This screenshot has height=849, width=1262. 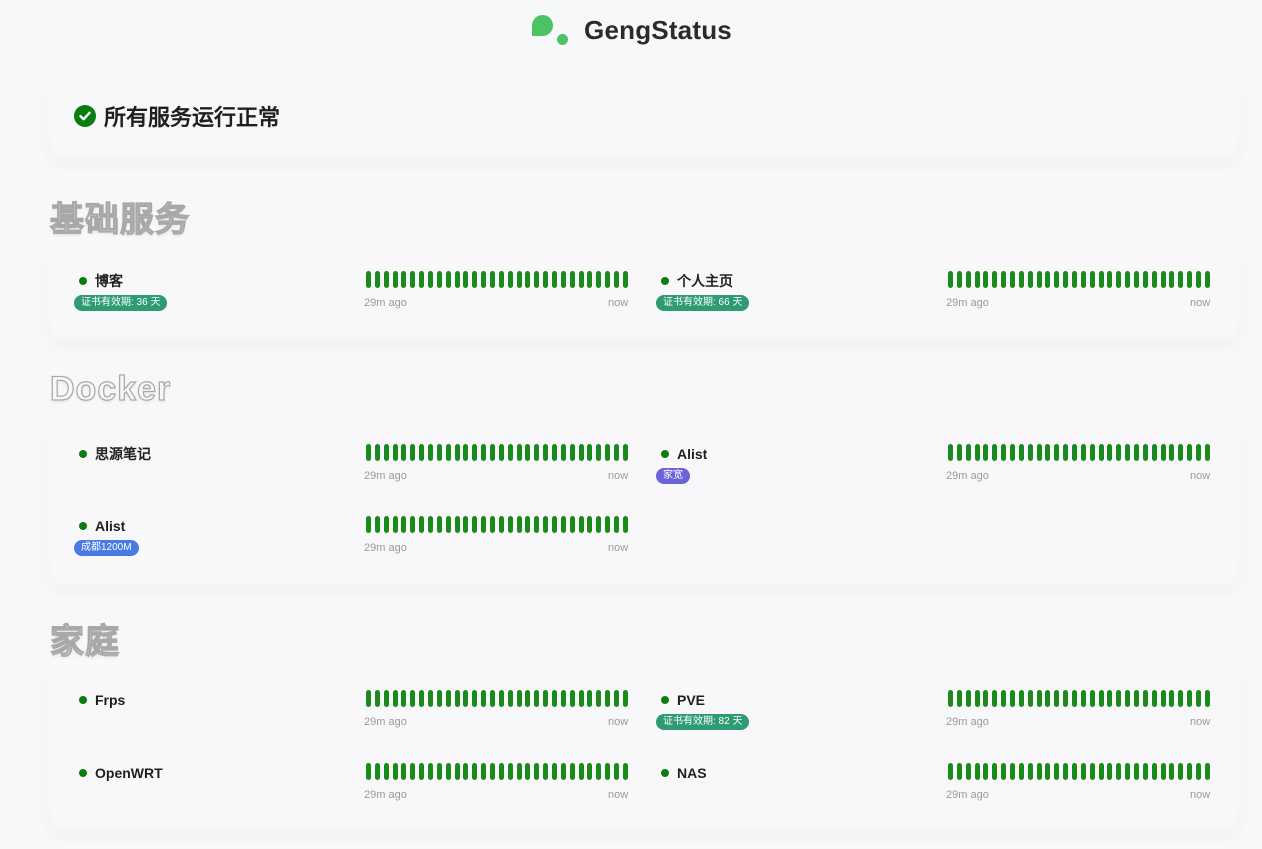 What do you see at coordinates (922, 474) in the screenshot?
I see `monitor-item: Alist 家宽 29m ago now` at bounding box center [922, 474].